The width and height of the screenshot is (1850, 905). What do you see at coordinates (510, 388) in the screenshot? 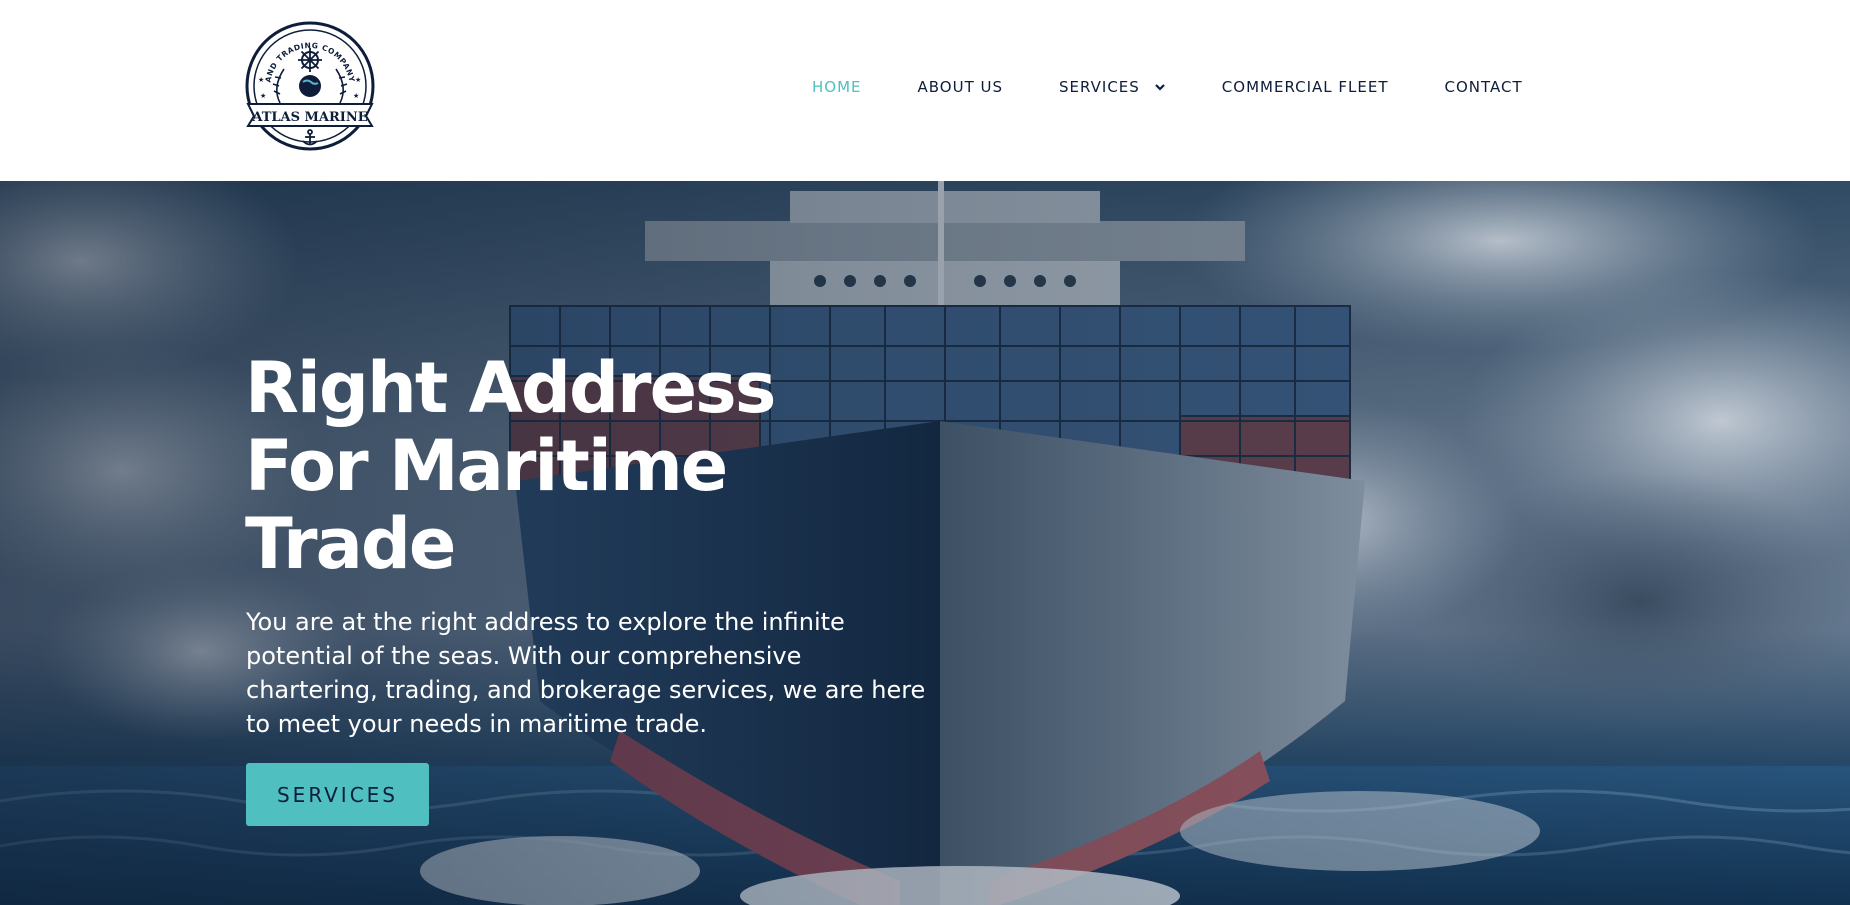
I see `hero-title-line-1: Right Address` at bounding box center [510, 388].